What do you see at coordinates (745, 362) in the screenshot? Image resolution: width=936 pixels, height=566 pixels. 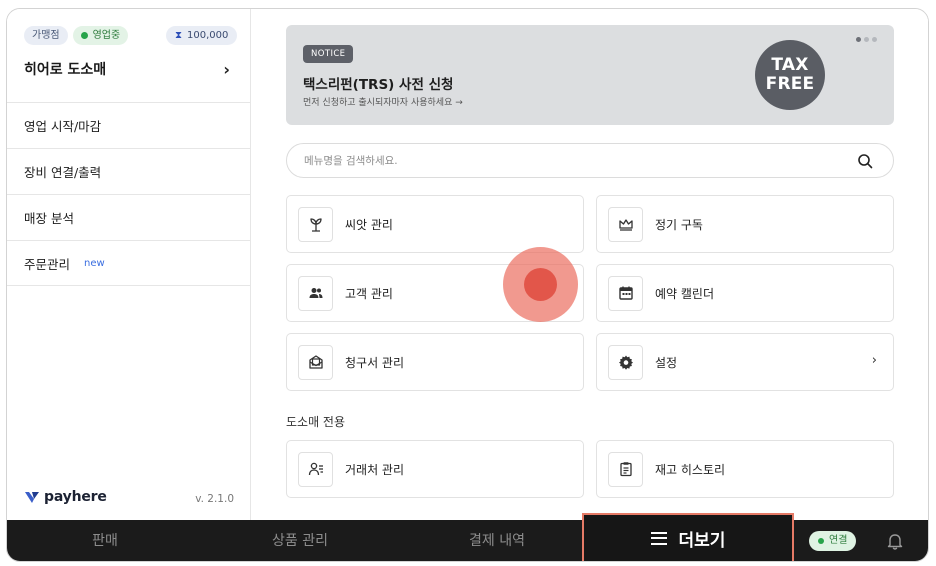 I see `menu-card-settings: 설정 ›` at bounding box center [745, 362].